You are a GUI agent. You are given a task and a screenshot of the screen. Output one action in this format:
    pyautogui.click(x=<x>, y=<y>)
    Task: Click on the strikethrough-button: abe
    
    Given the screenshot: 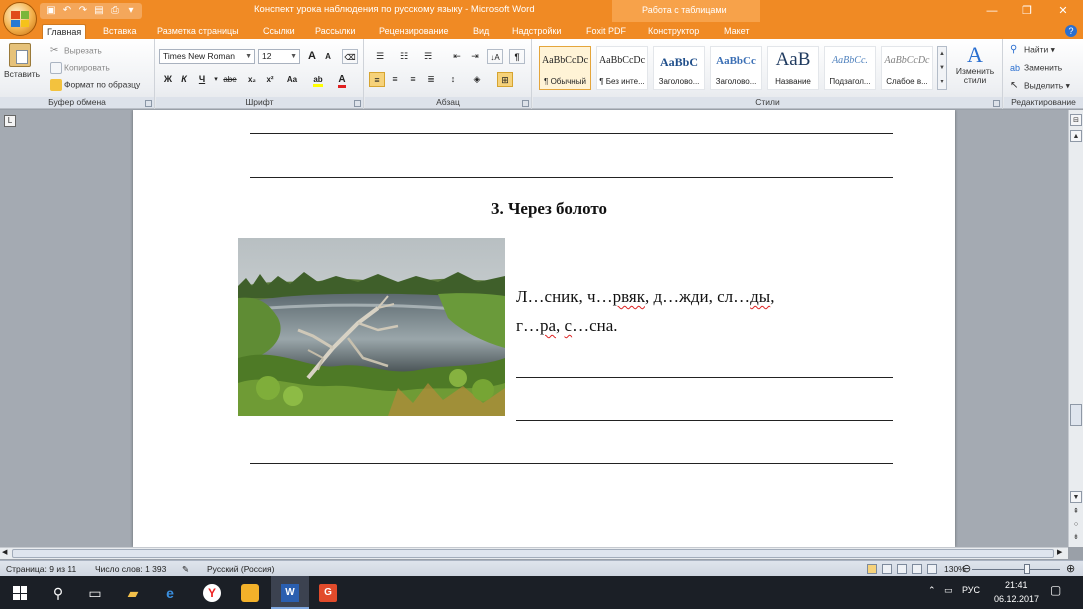 What is the action you would take?
    pyautogui.click(x=230, y=79)
    